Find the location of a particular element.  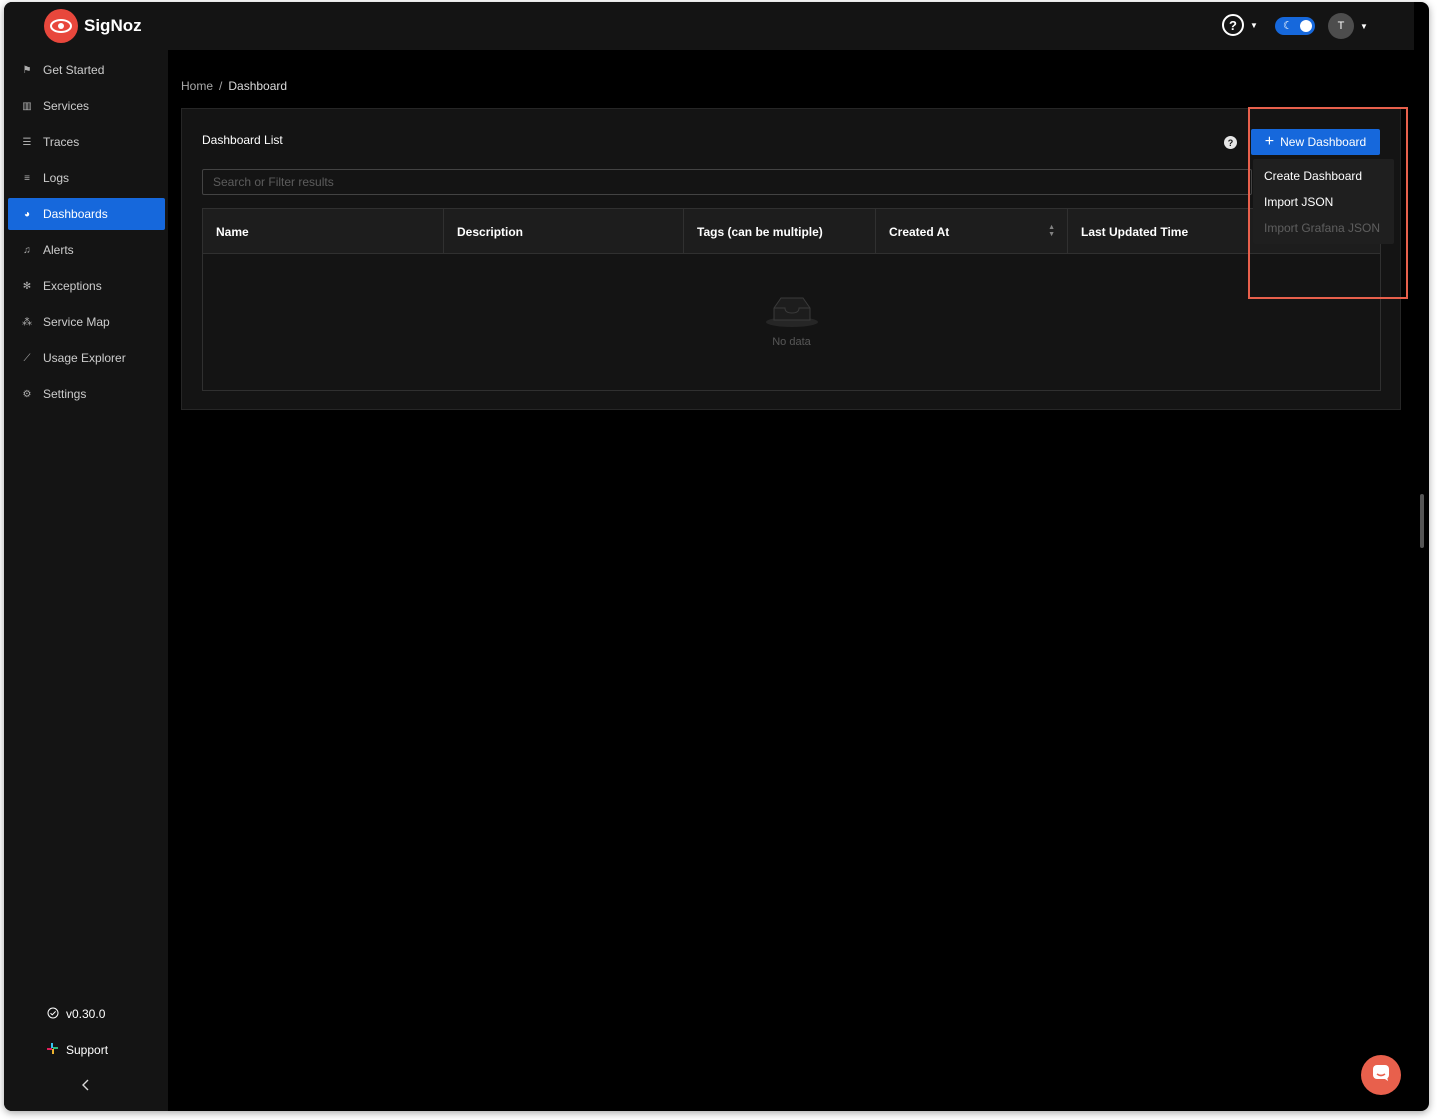

sidebar-item-dashboards: ◕ Dashboards is located at coordinates (86, 214).